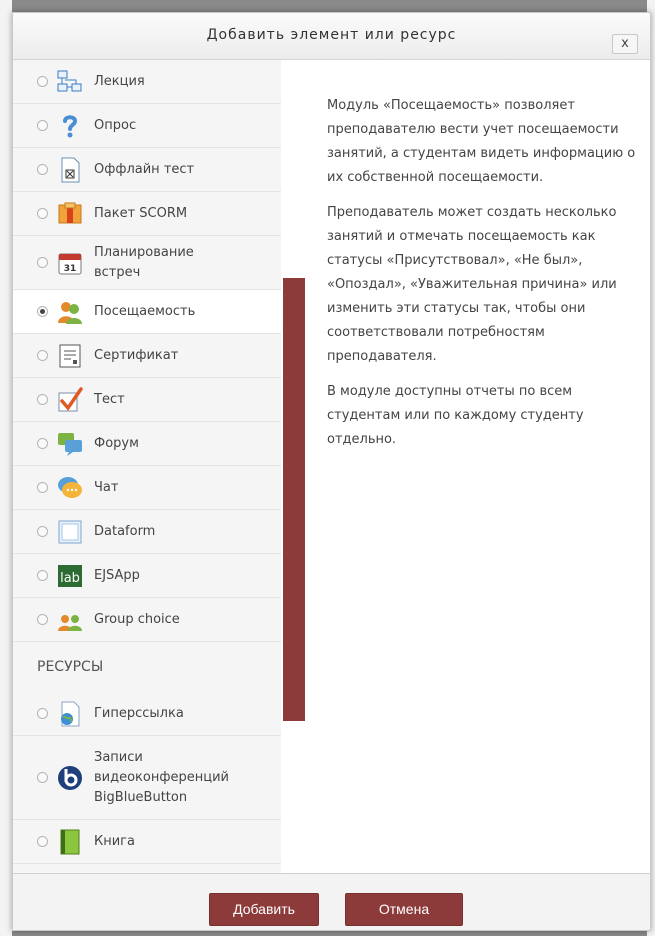 Image resolution: width=655 pixels, height=936 pixels. Describe the element at coordinates (70, 269) in the screenshot. I see `svg-text: 31` at that location.